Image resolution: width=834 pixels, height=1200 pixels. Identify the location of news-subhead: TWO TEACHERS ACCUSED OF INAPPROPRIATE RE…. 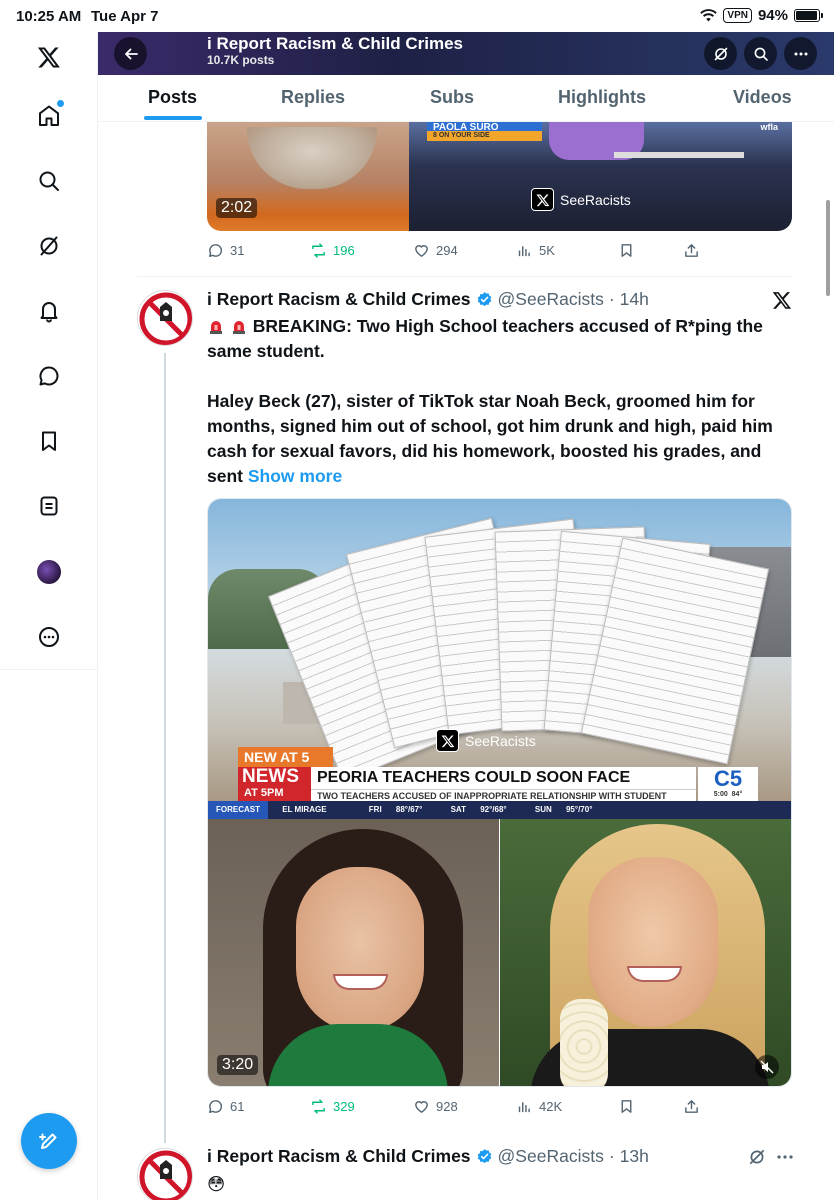
(503, 795).